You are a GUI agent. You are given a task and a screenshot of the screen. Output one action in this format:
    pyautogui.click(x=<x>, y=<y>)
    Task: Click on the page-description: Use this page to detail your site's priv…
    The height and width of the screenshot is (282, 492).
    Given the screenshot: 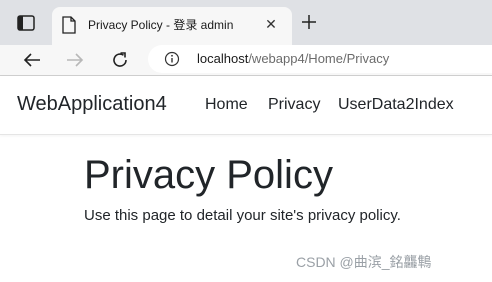 What is the action you would take?
    pyautogui.click(x=242, y=215)
    